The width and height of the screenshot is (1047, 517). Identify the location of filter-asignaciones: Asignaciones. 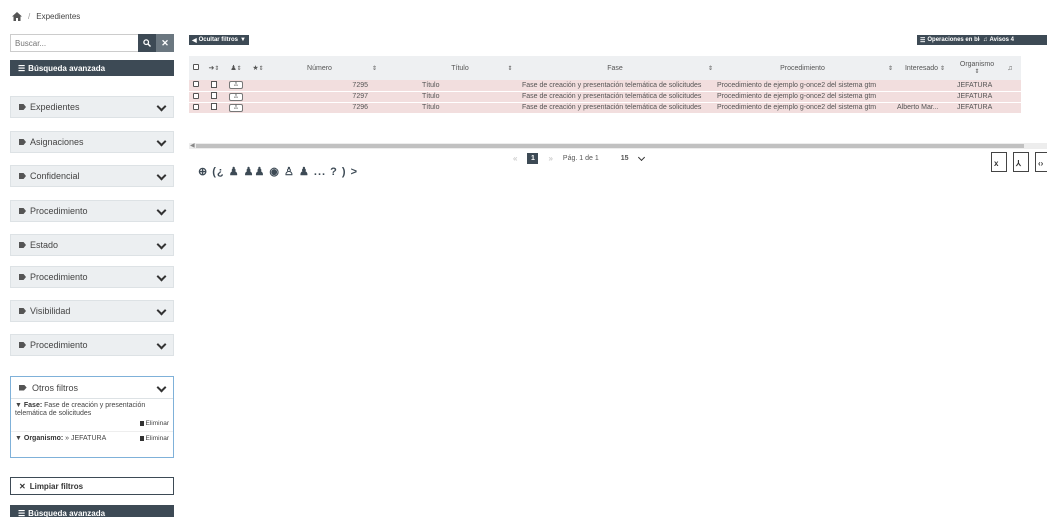
(92, 142).